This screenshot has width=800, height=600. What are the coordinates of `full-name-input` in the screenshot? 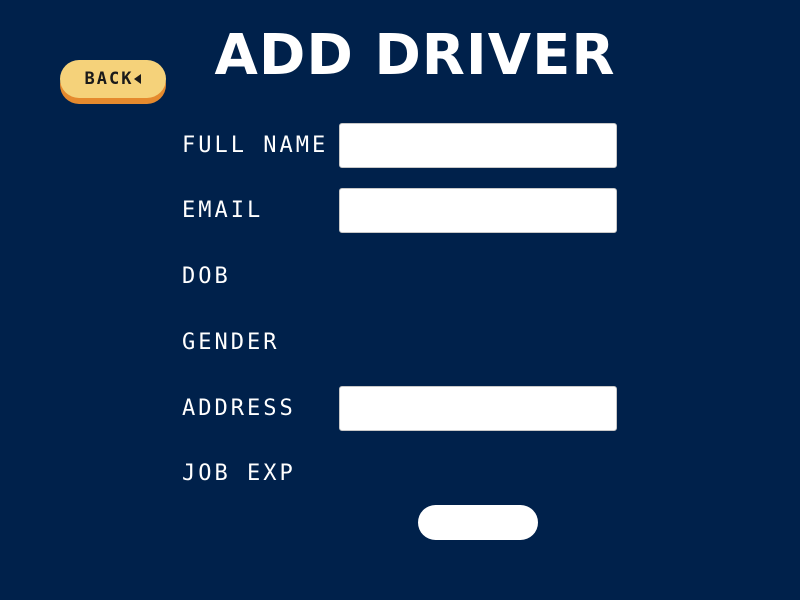 It's located at (478, 145).